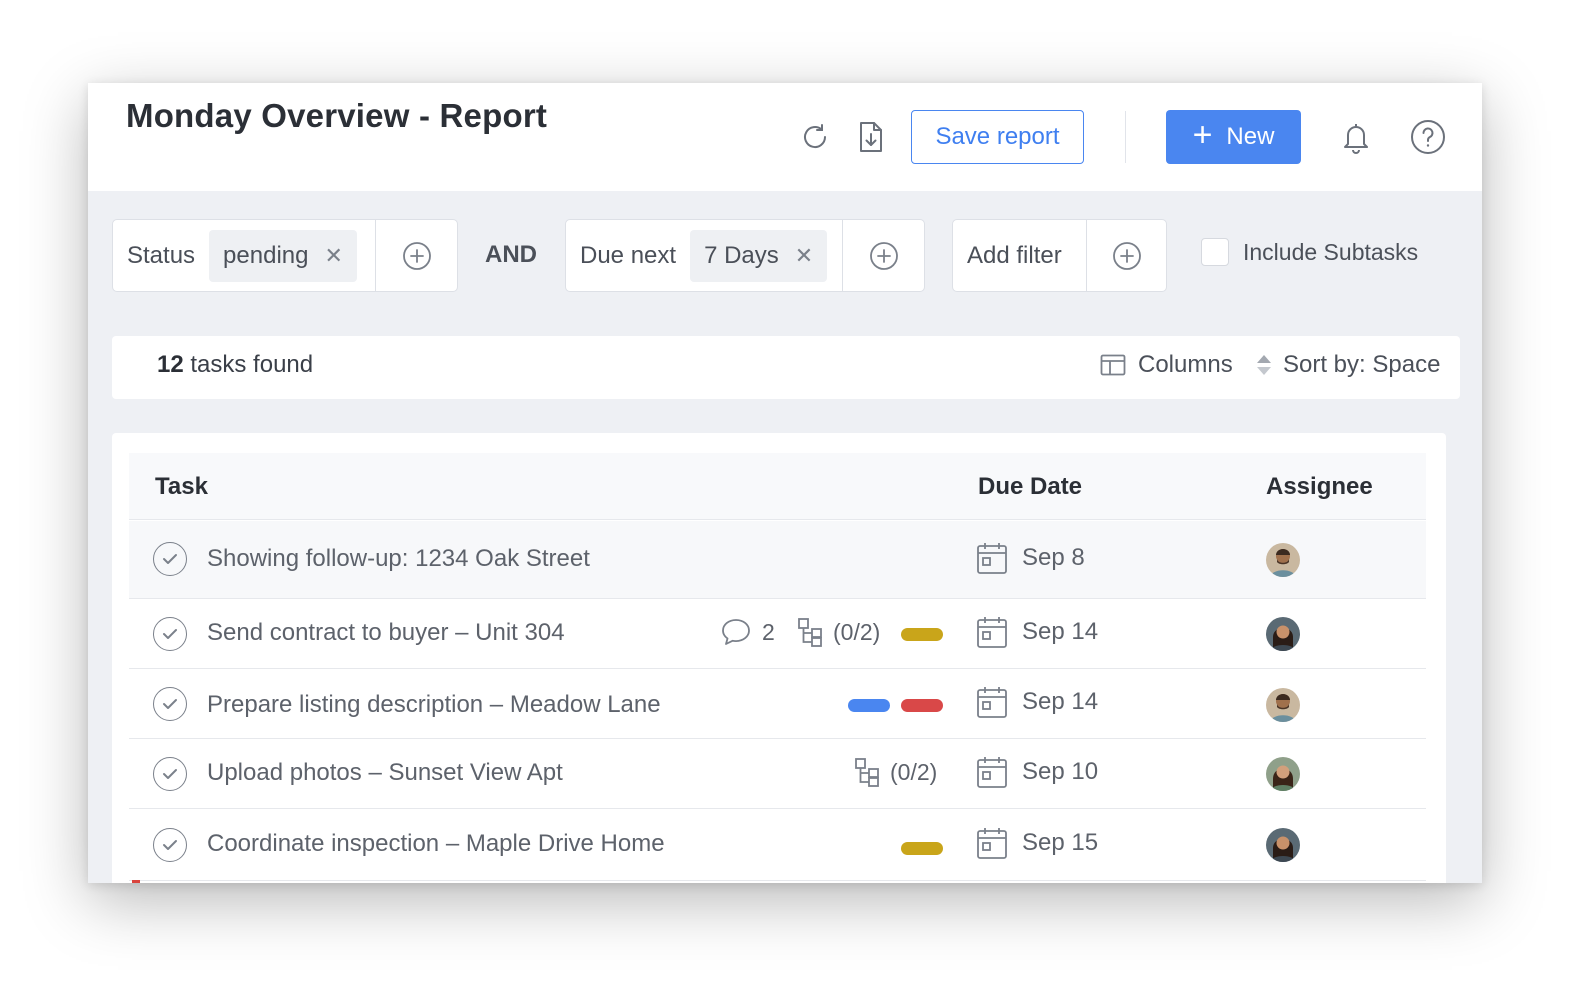 Image resolution: width=1584 pixels, height=987 pixels. I want to click on task-name: Showing follow-up: 1234 Oak Street, so click(398, 559).